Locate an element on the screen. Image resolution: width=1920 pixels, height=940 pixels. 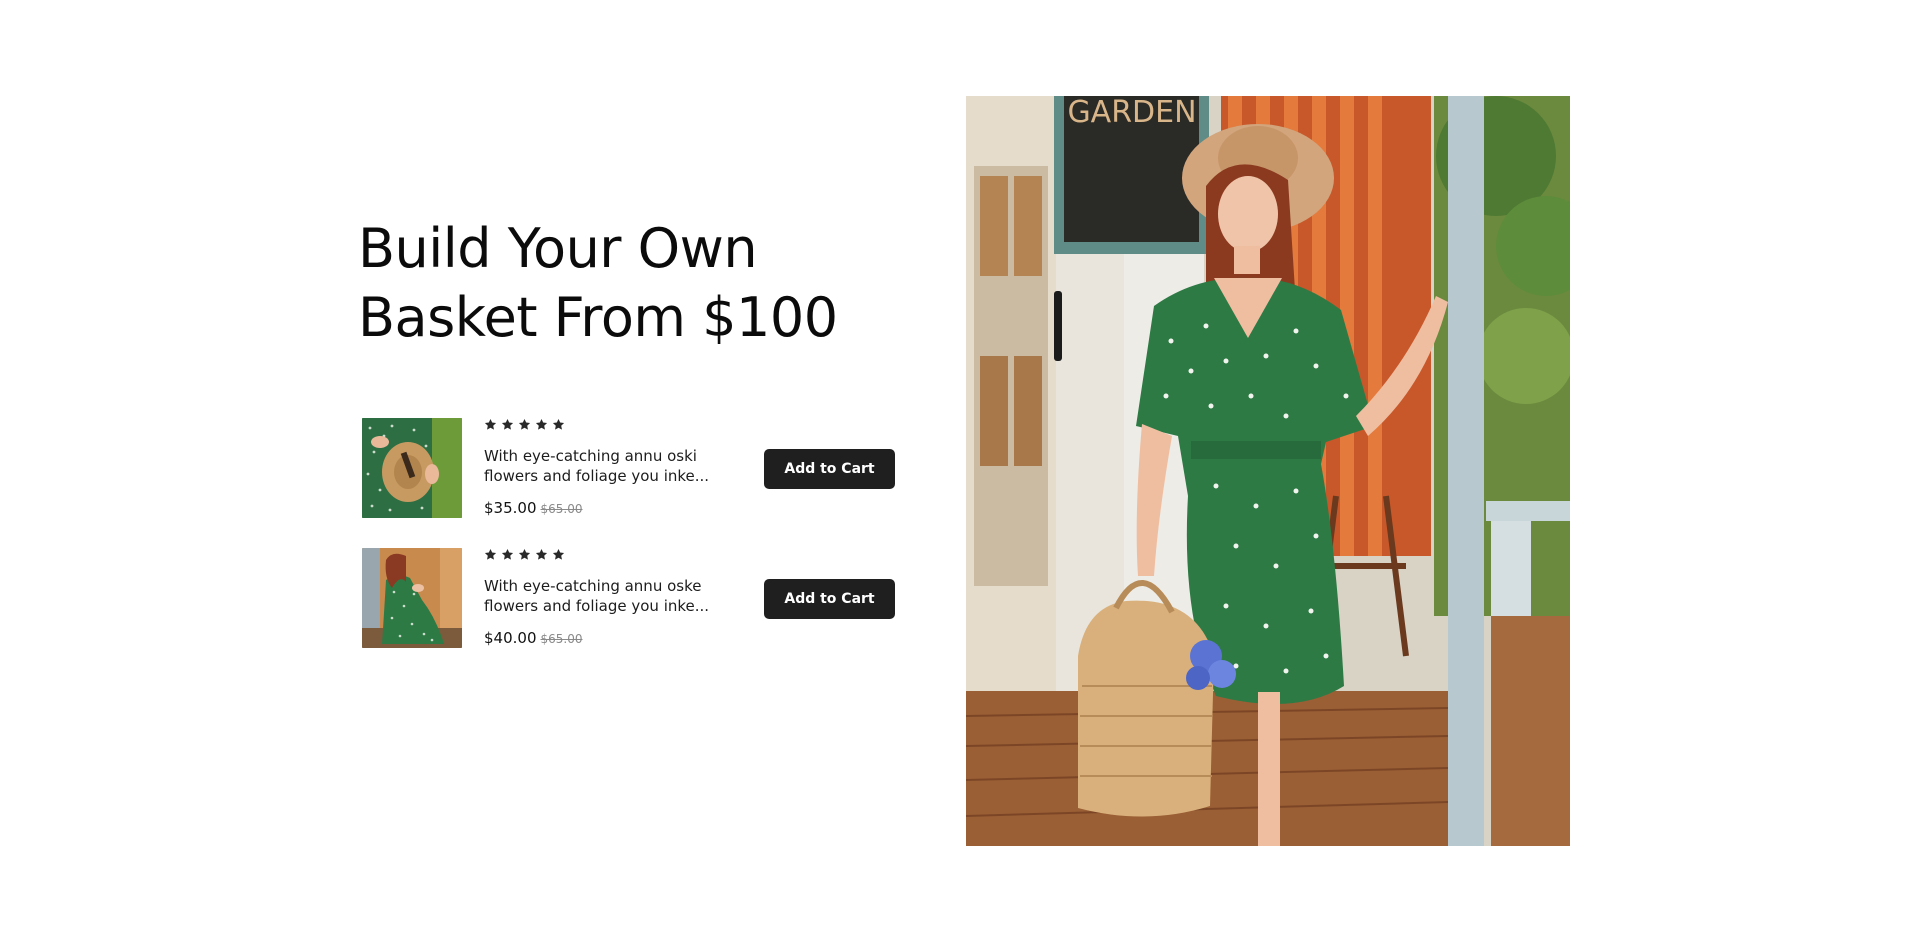
product-prices: $40.00 $65.00 is located at coordinates (533, 637).